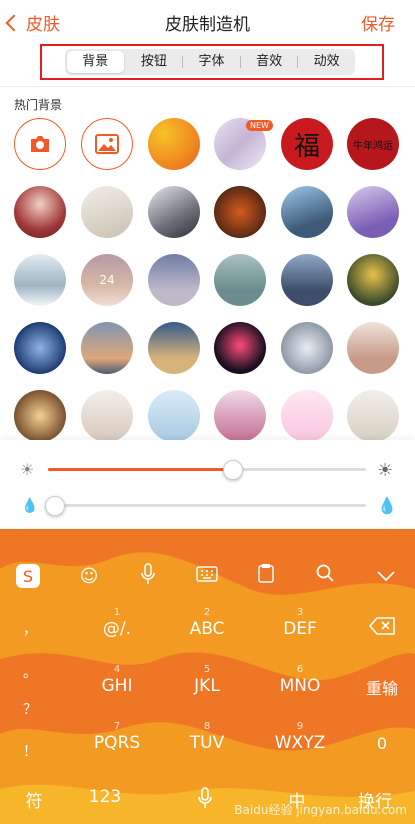 This screenshot has width=415, height=824. I want to click on image-icon, so click(107, 144).